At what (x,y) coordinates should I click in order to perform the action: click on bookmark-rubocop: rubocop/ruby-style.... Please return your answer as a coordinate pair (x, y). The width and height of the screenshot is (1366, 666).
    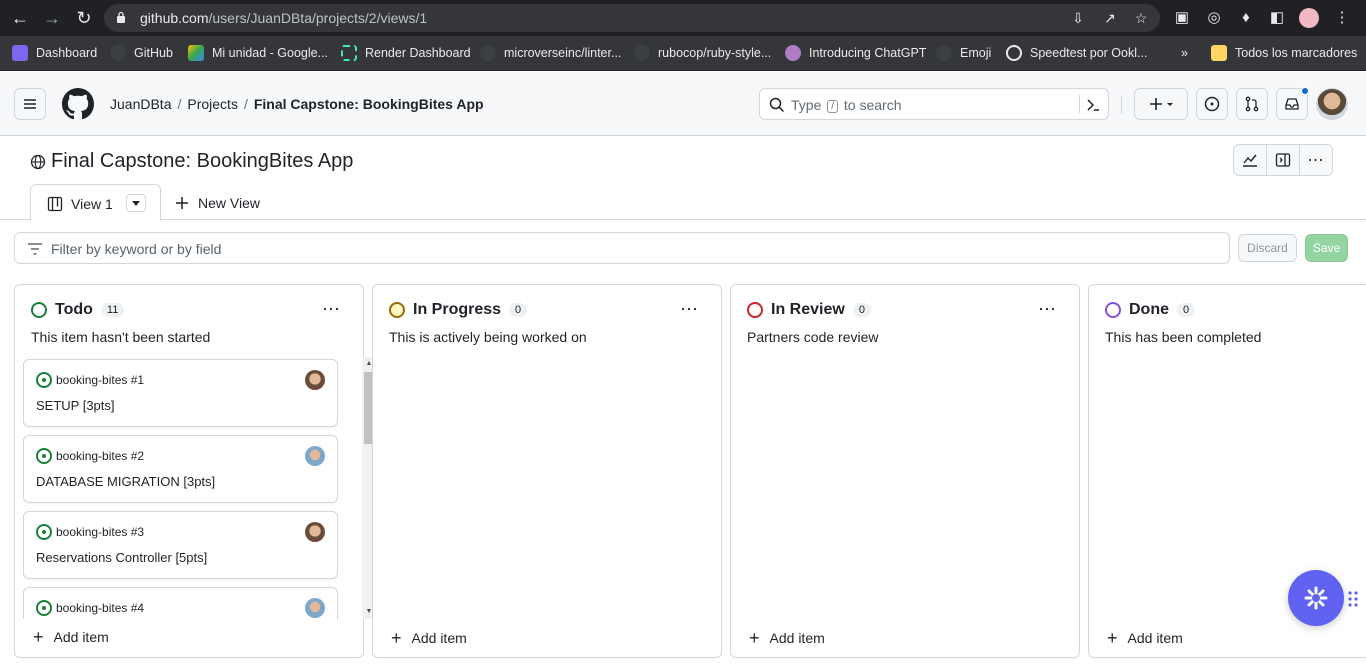
    Looking at the image, I should click on (702, 53).